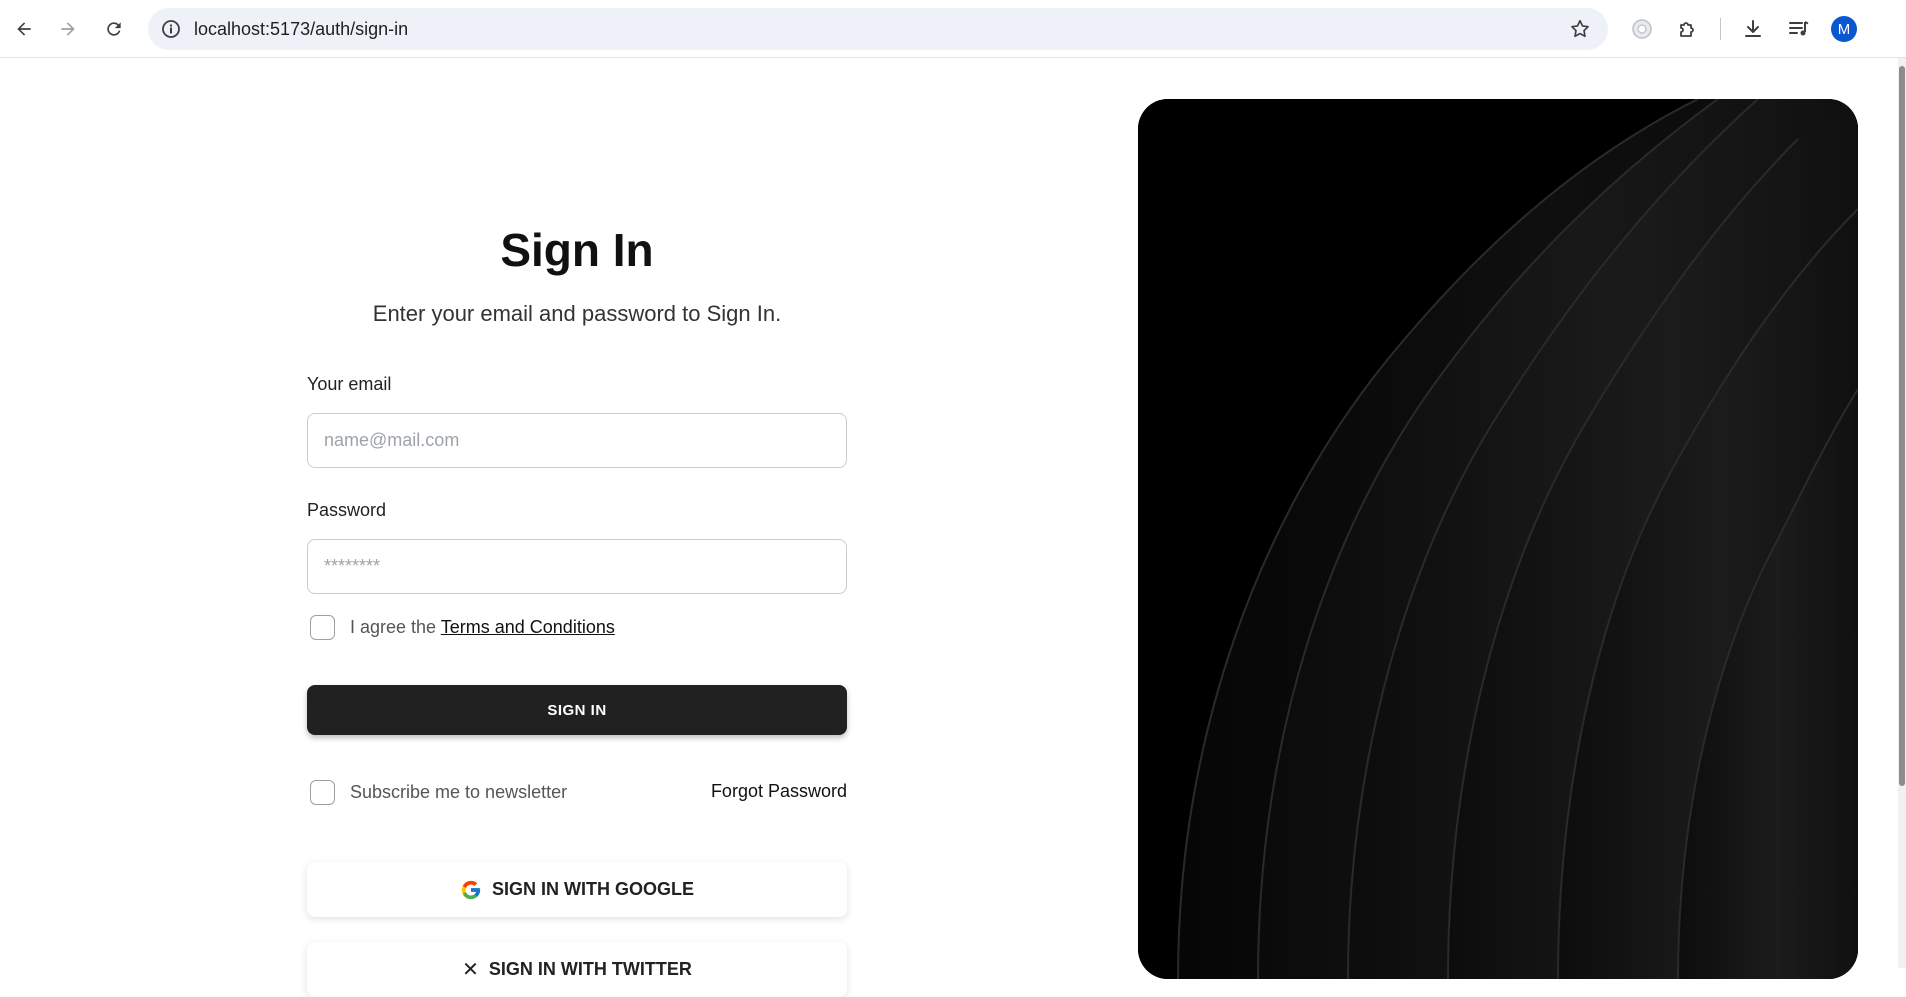 The width and height of the screenshot is (1906, 997). Describe the element at coordinates (577, 710) in the screenshot. I see `sign-in-button: SIGN IN` at that location.